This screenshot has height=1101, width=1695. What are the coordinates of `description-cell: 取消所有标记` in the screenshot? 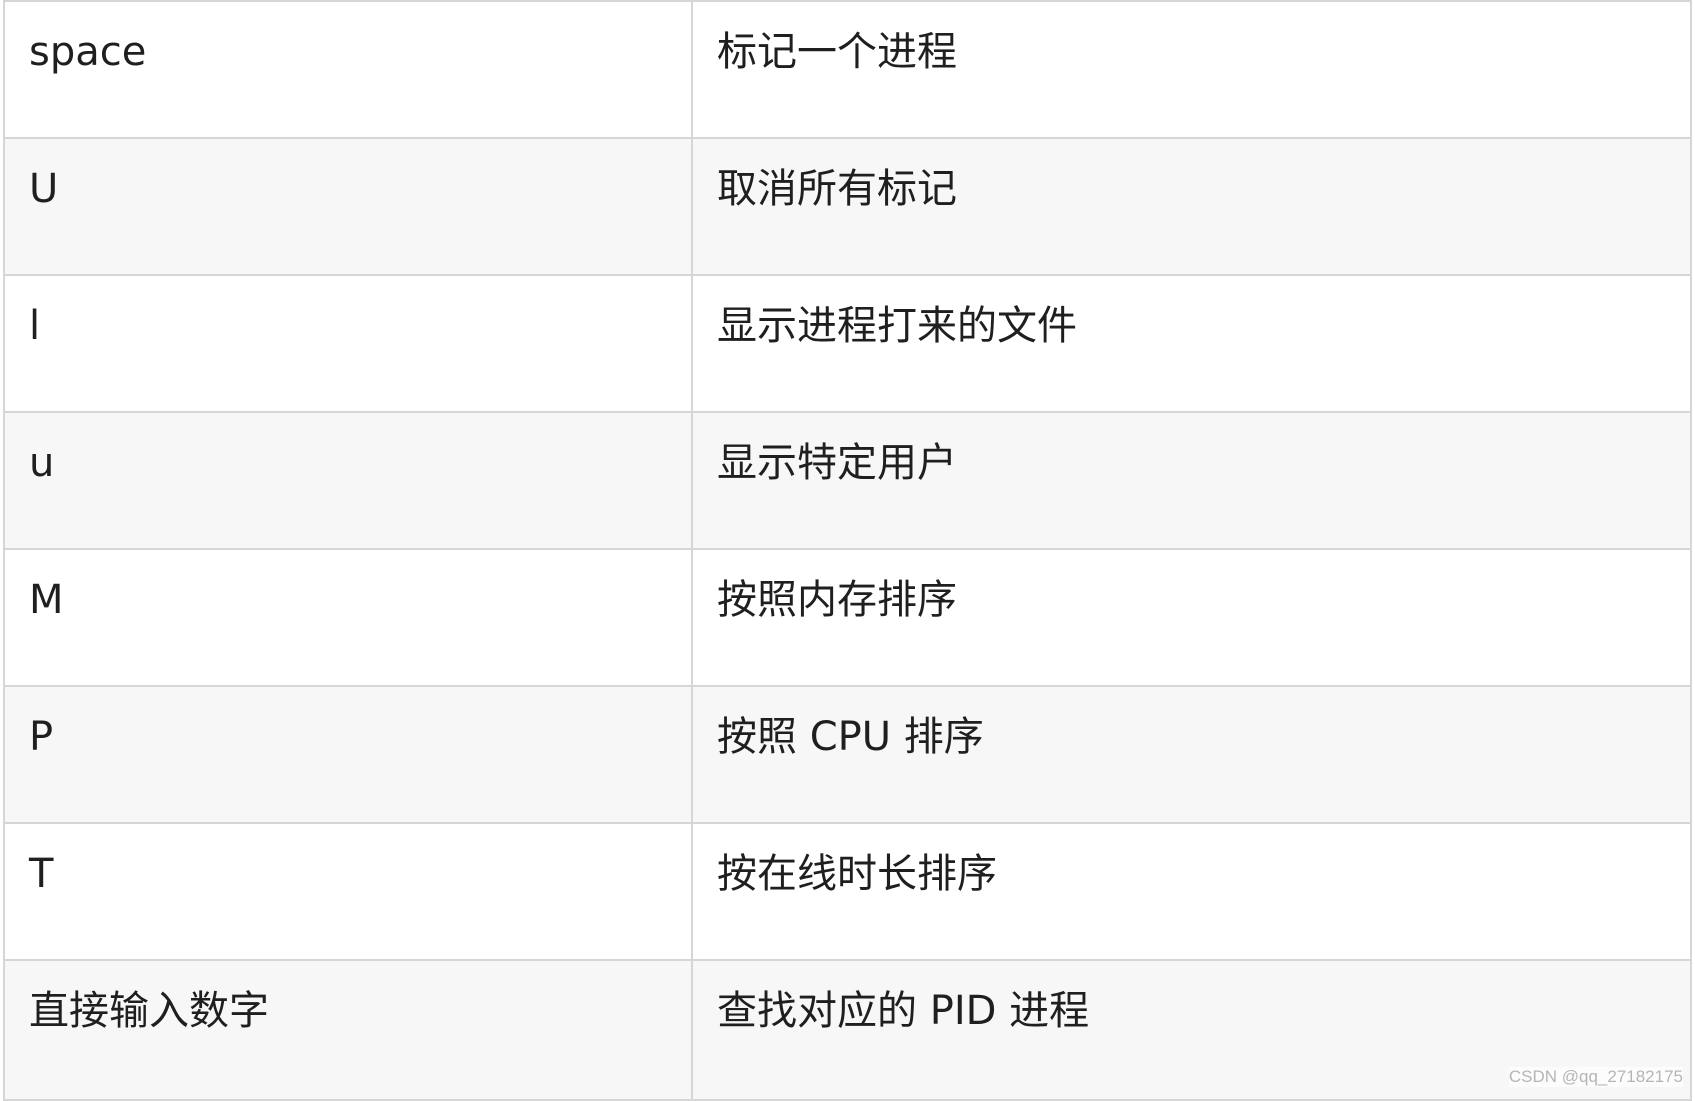 It's located at (1191, 206).